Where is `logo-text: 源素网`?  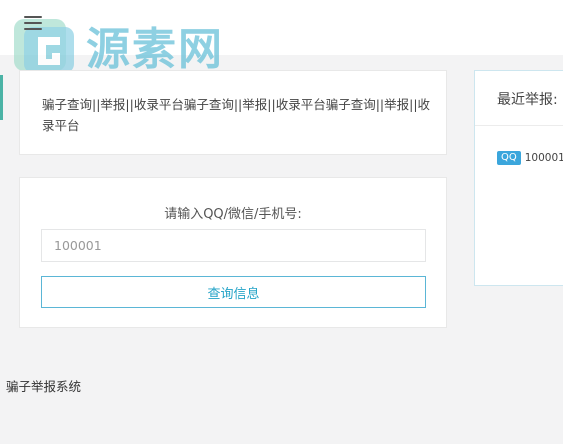 logo-text: 源素网 is located at coordinates (155, 49).